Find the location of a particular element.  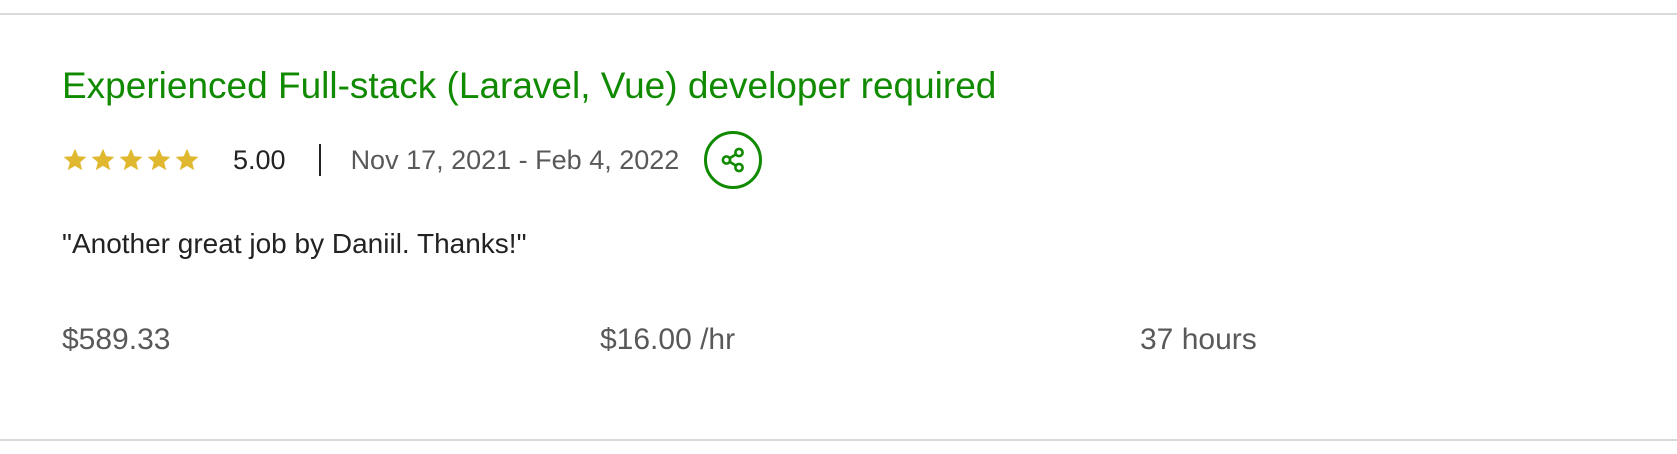

share-button is located at coordinates (733, 160).